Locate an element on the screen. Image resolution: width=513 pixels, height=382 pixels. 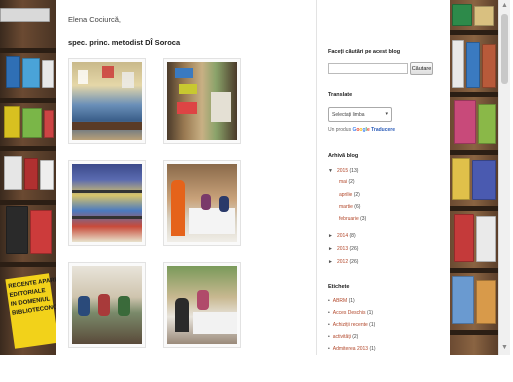
archive-month-link: februarie (3) is located at coordinates (352, 219).